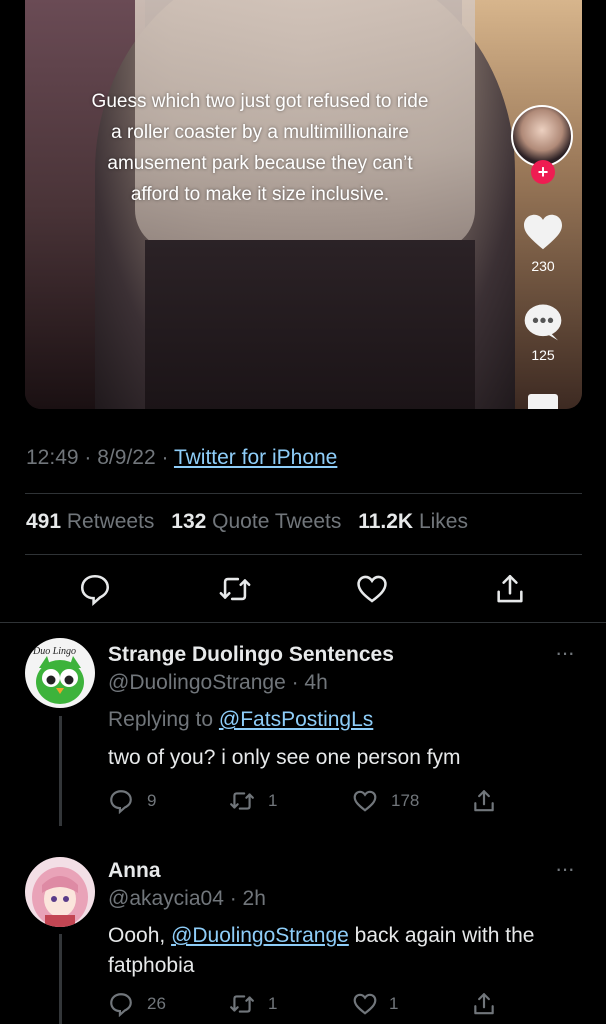 The width and height of the screenshot is (606, 1024). Describe the element at coordinates (543, 401) in the screenshot. I see `tiktok-share-icon` at that location.